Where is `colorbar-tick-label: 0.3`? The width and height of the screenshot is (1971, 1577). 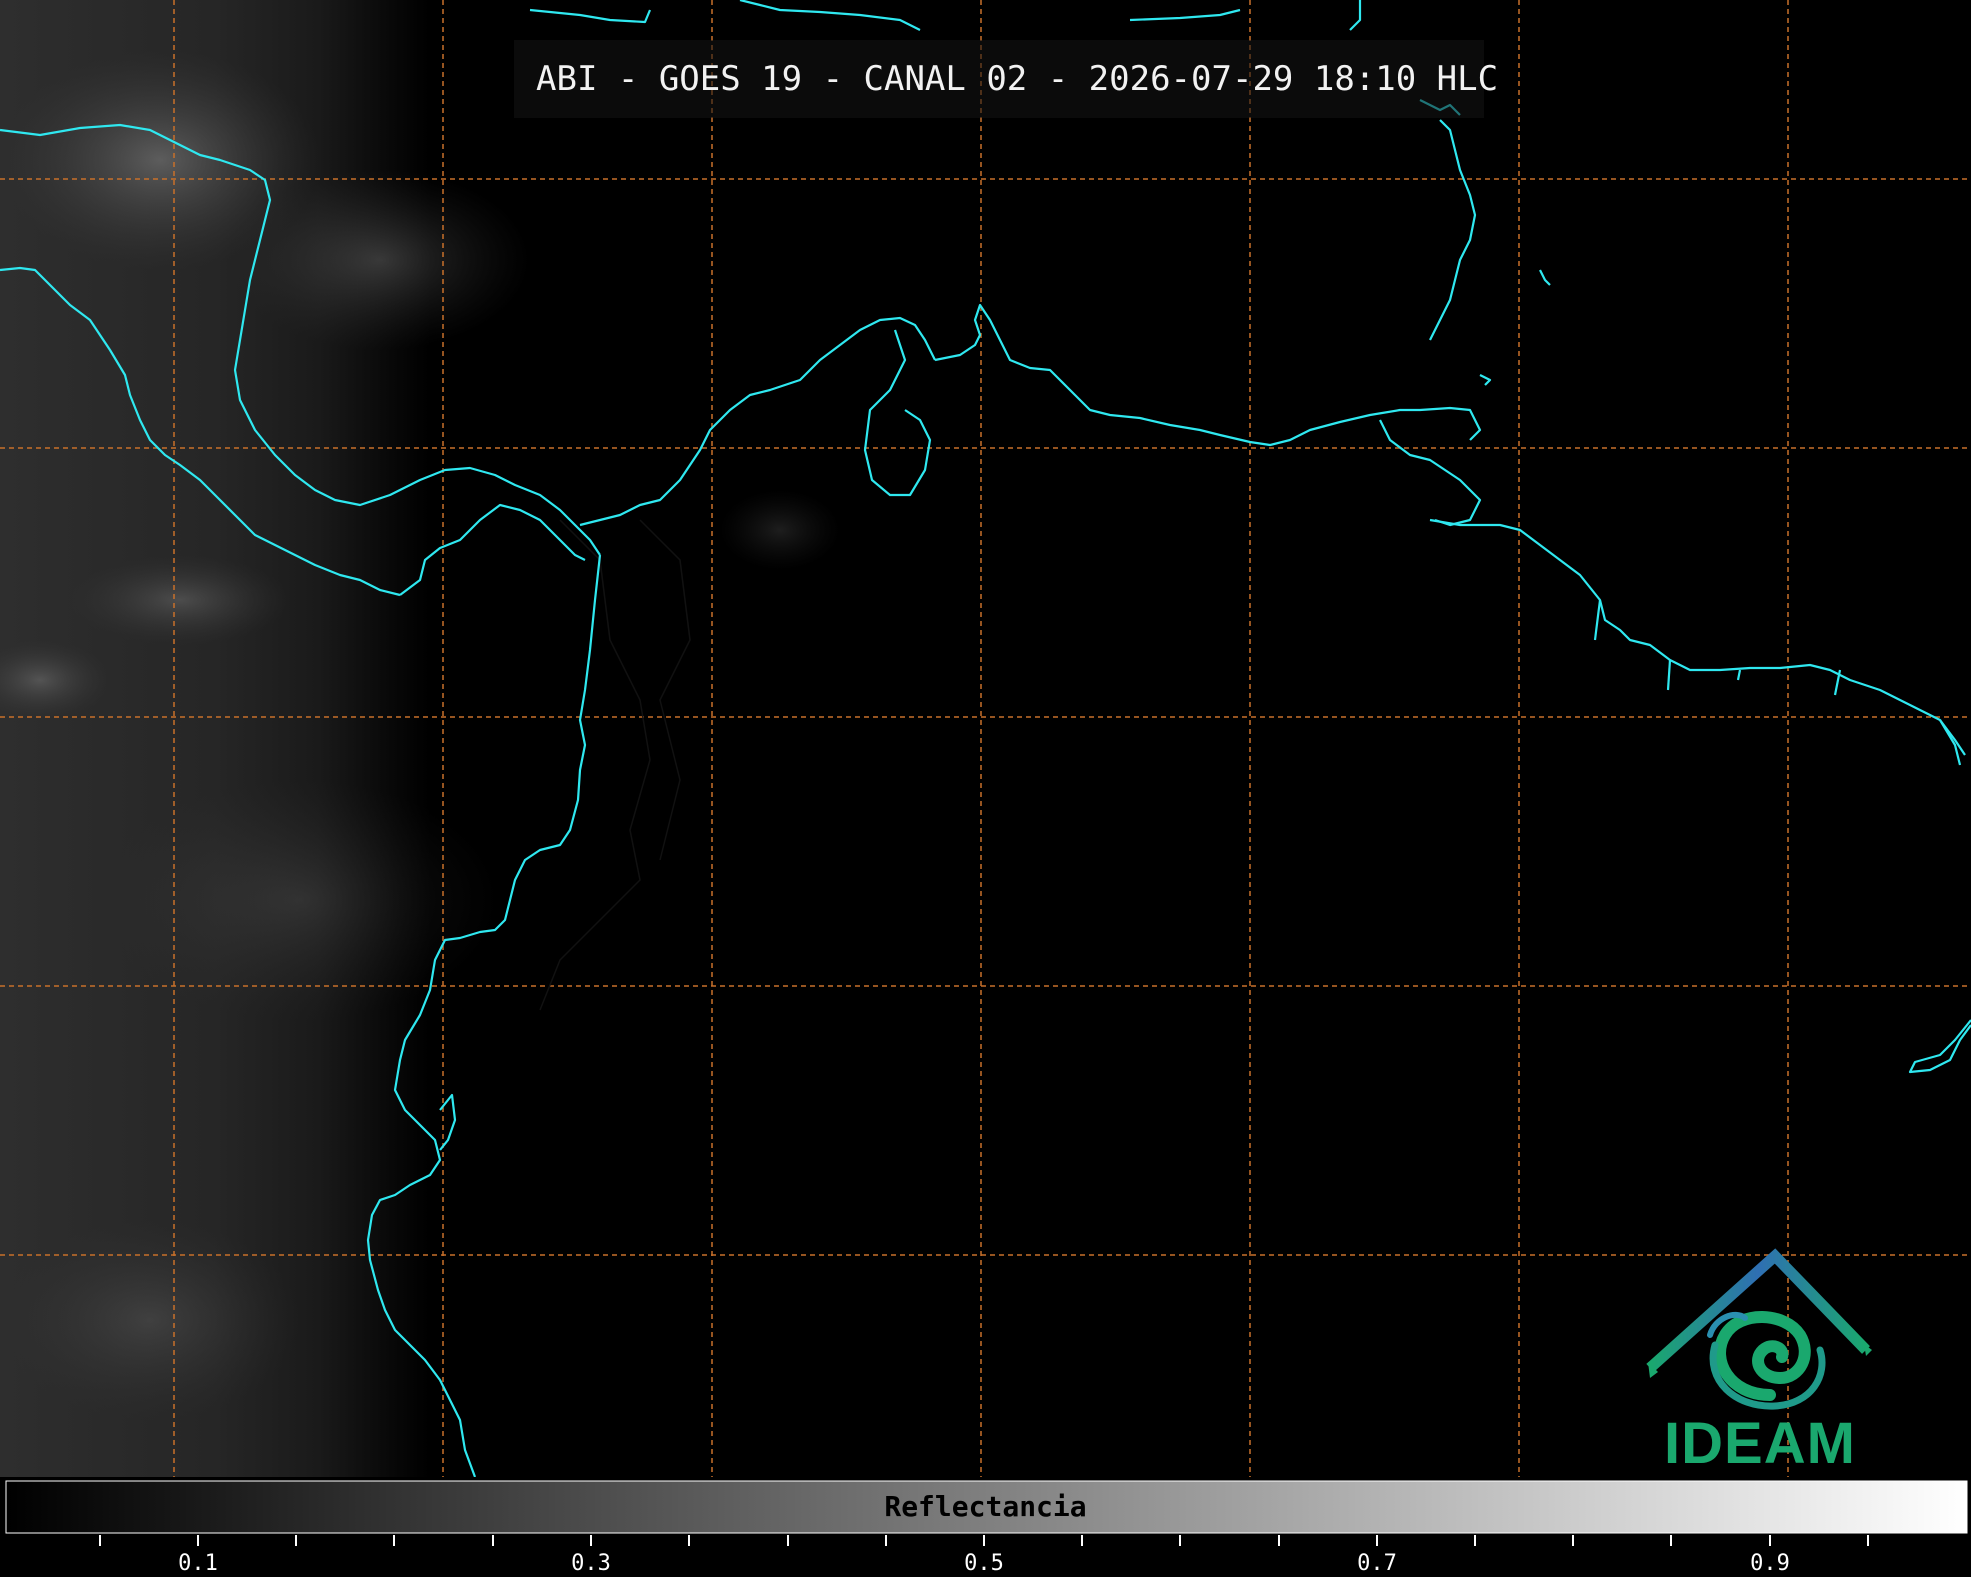 colorbar-tick-label: 0.3 is located at coordinates (591, 1563).